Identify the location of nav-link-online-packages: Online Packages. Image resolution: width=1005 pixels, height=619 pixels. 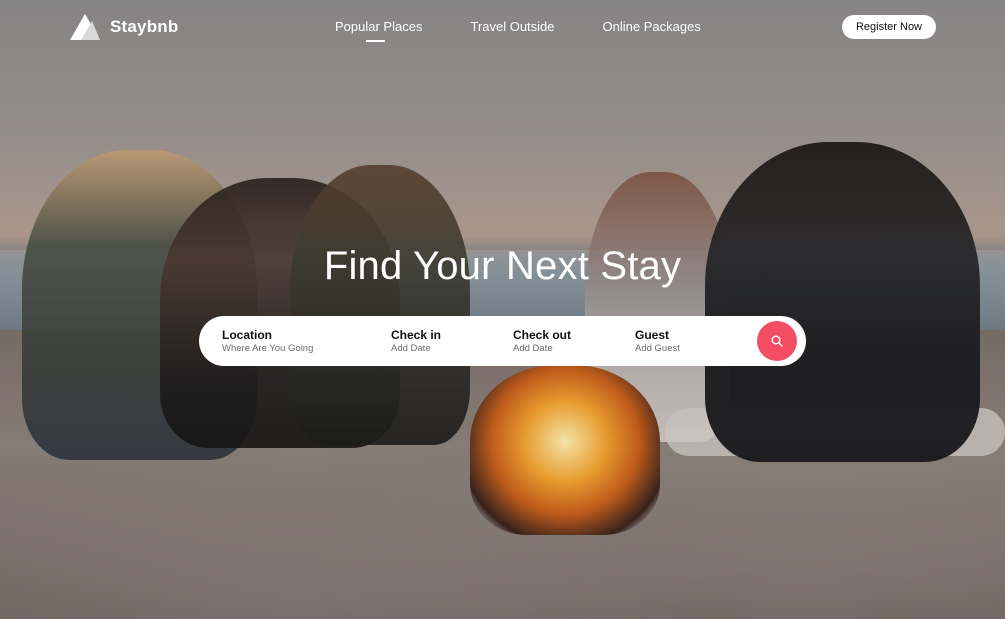
(652, 26).